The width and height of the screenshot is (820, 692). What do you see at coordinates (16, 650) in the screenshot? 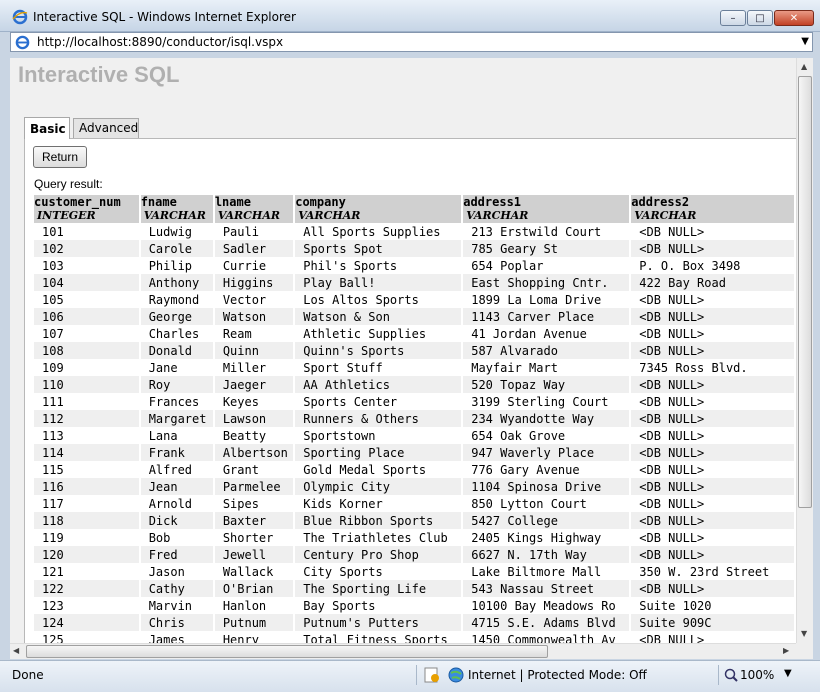
I see `scroll-left-icon: ◀` at bounding box center [16, 650].